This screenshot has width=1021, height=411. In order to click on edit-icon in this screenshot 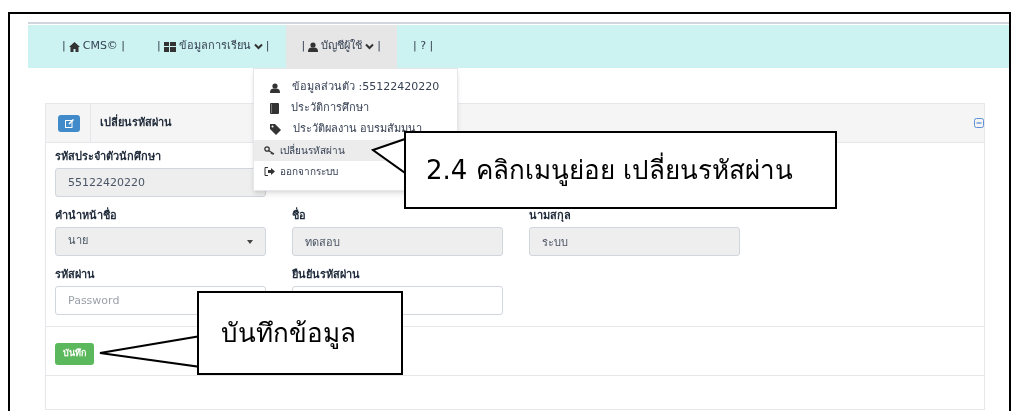, I will do `click(69, 123)`.